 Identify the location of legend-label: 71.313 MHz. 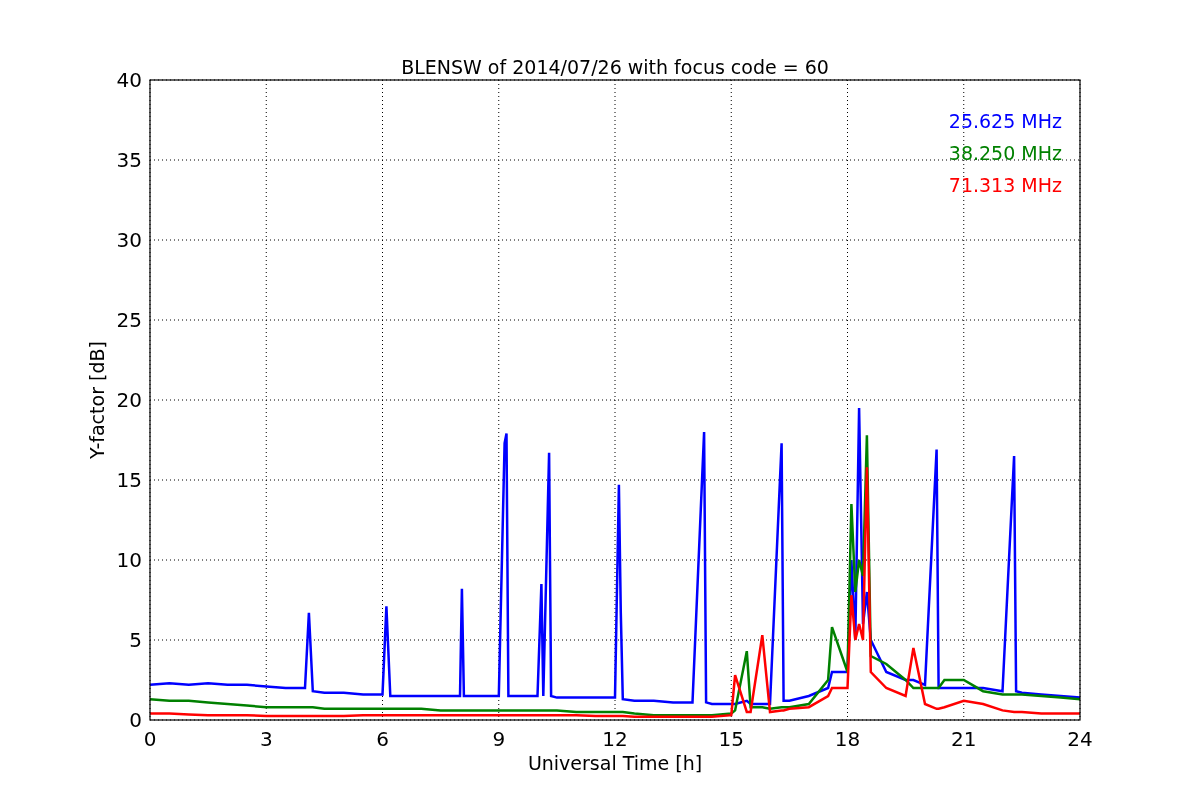
(1005, 185).